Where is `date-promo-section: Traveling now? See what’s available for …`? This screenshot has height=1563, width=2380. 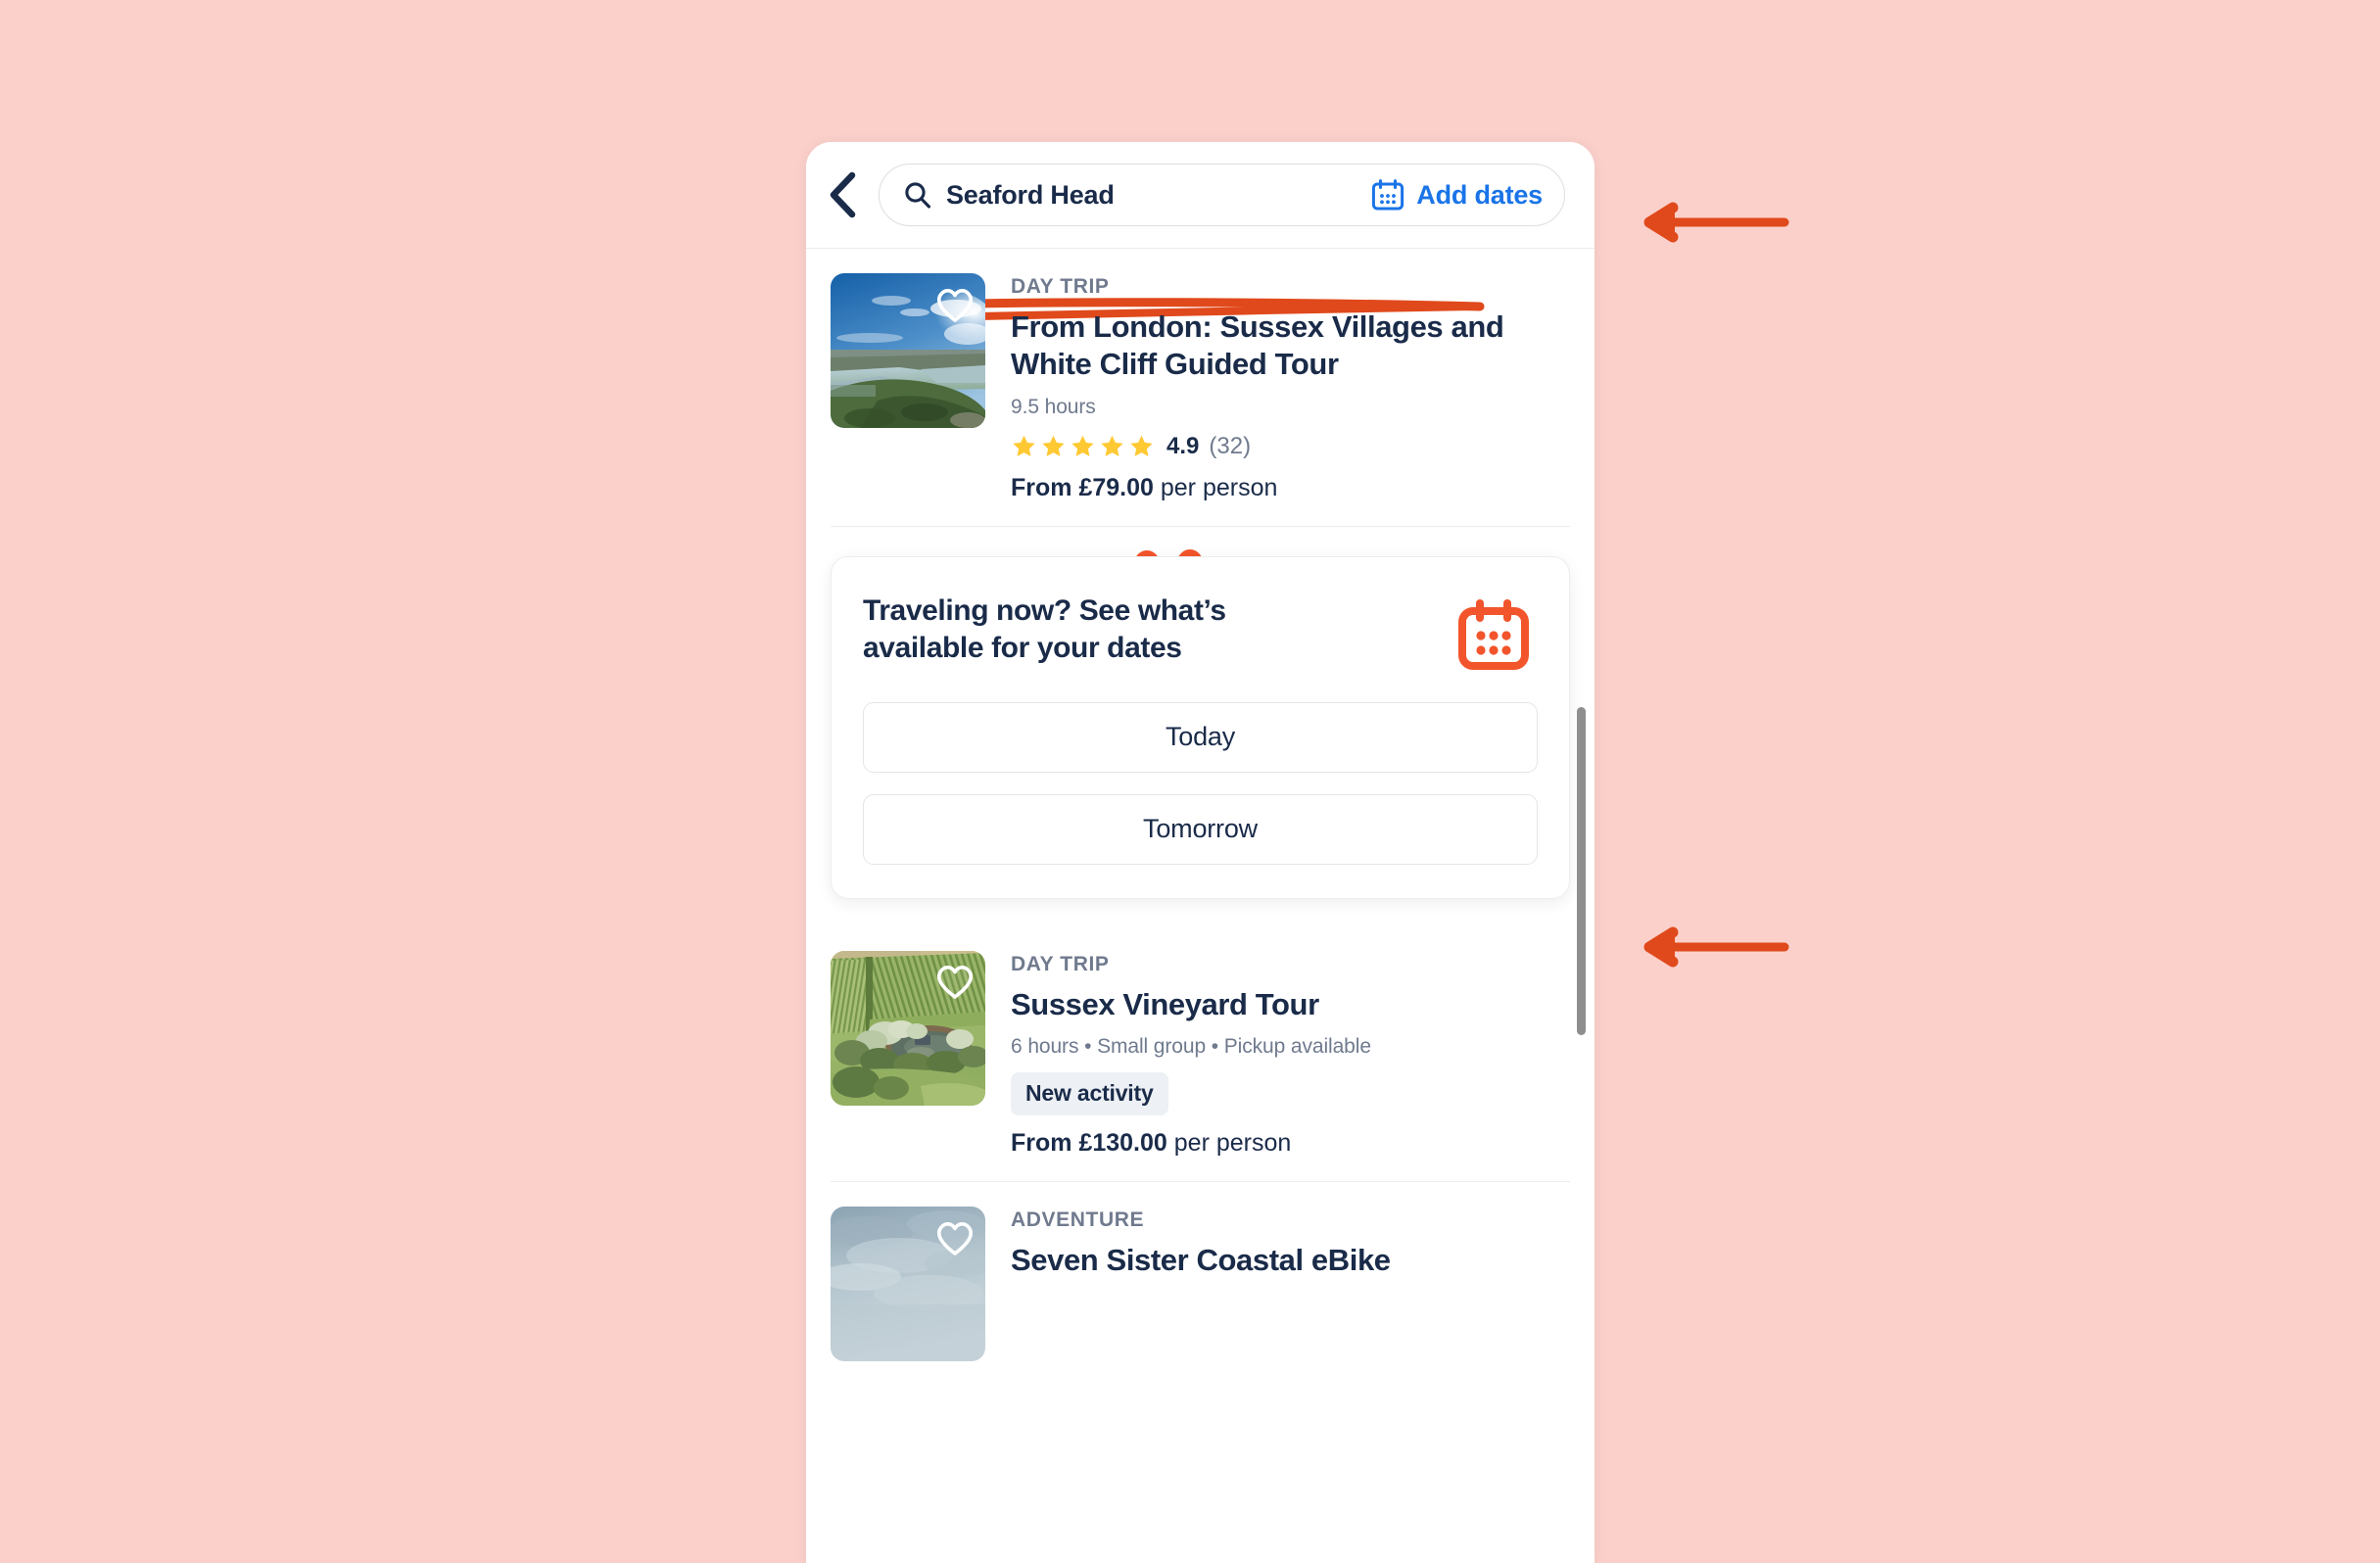
date-promo-section: Traveling now? See what’s available for … is located at coordinates (1200, 726).